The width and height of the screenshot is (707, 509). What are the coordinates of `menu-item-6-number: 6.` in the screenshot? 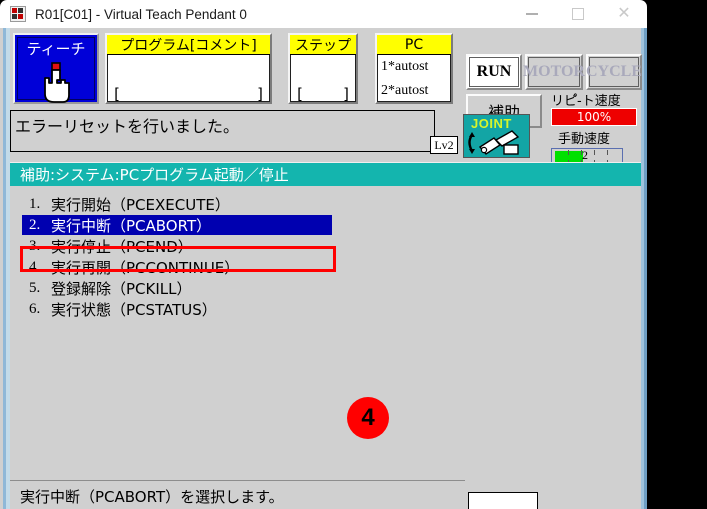 It's located at (35, 308).